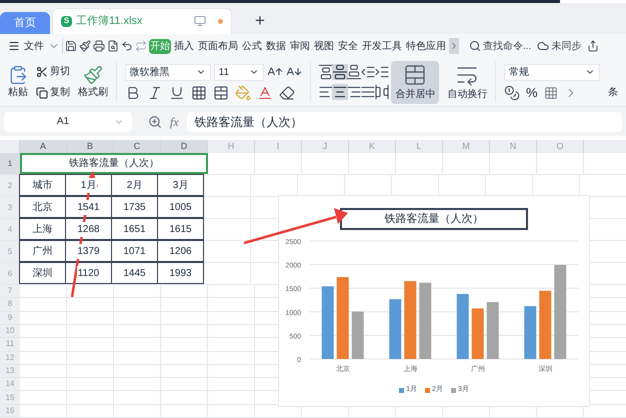  Describe the element at coordinates (593, 46) in the screenshot. I see `share-icon` at that location.